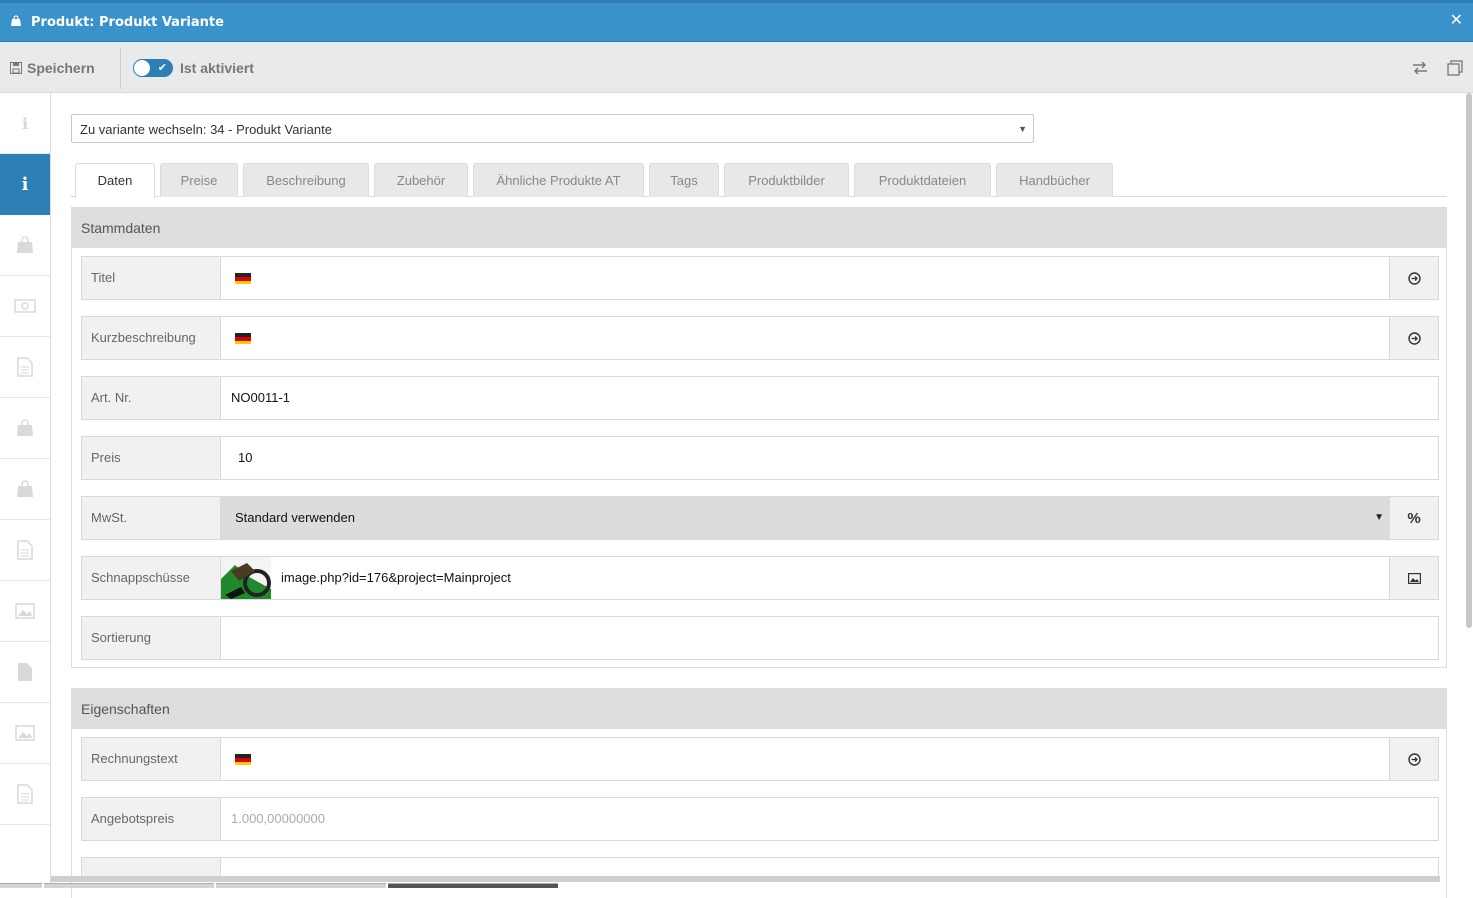 The height and width of the screenshot is (898, 1473). What do you see at coordinates (759, 228) in the screenshot?
I see `stammdaten-heading: Stammdaten` at bounding box center [759, 228].